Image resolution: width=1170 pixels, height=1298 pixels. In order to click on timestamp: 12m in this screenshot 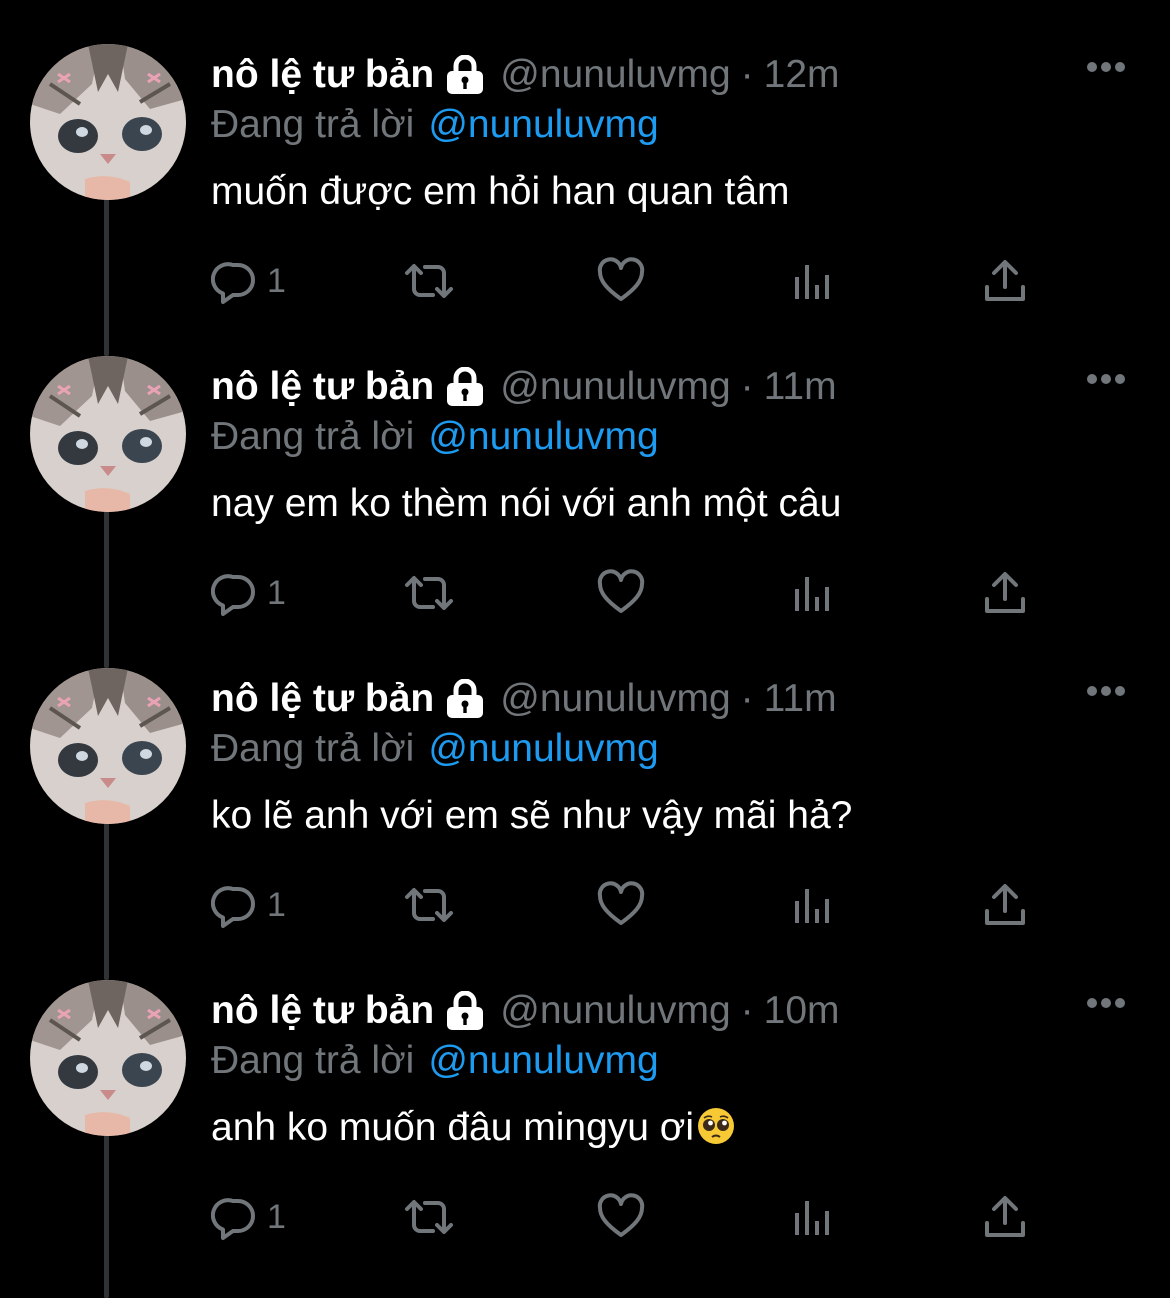, I will do `click(802, 75)`.